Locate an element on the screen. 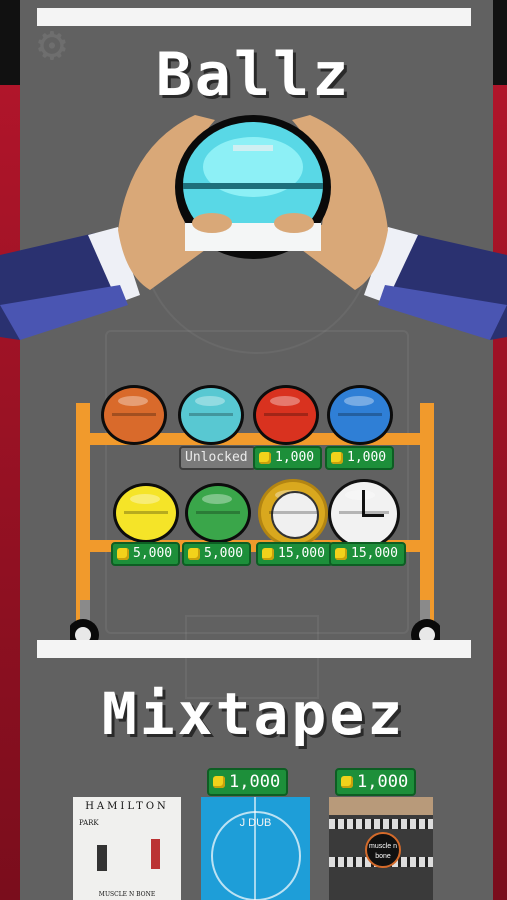  mixtape-title: muscle n bone is located at coordinates (383, 850).